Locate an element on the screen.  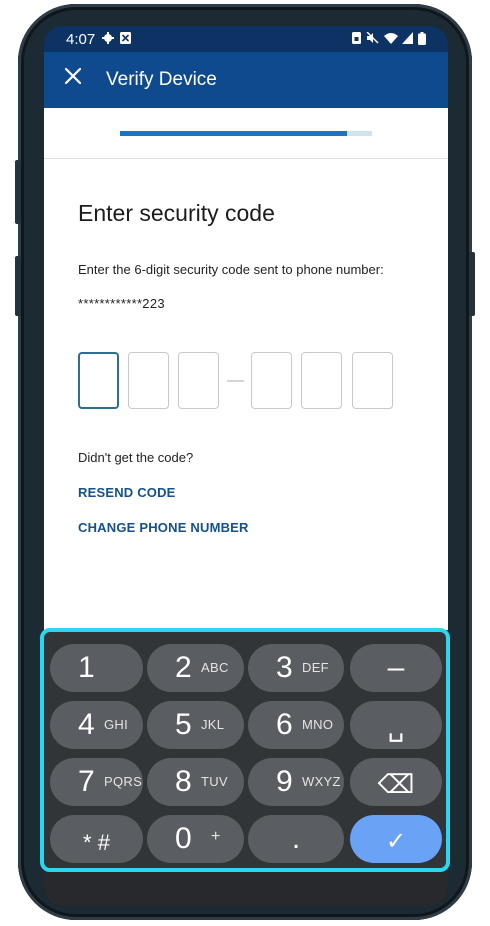
progress-fill is located at coordinates (233, 133).